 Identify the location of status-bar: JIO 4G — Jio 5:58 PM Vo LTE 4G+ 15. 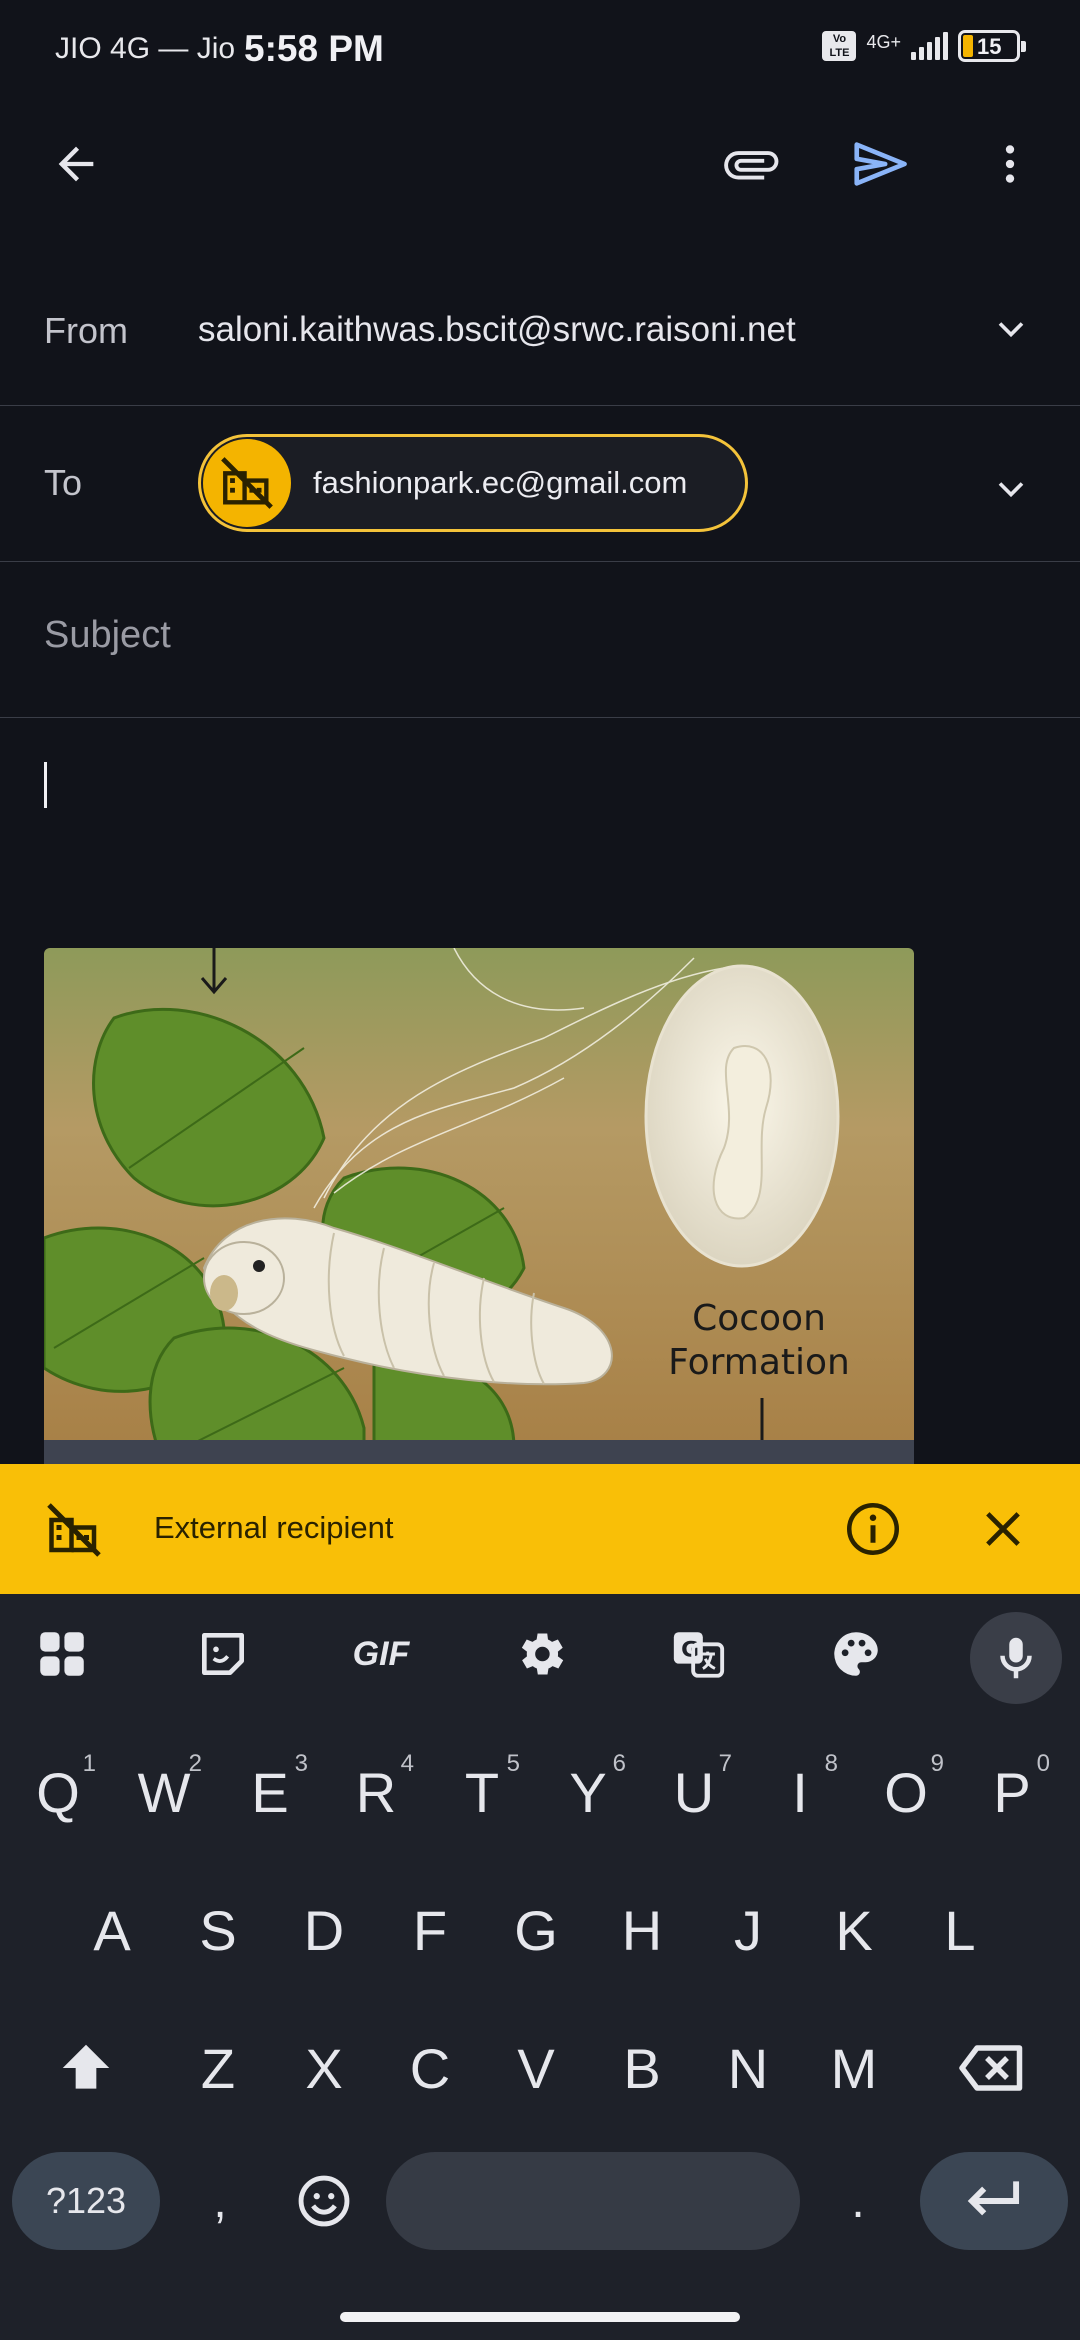
(540, 50).